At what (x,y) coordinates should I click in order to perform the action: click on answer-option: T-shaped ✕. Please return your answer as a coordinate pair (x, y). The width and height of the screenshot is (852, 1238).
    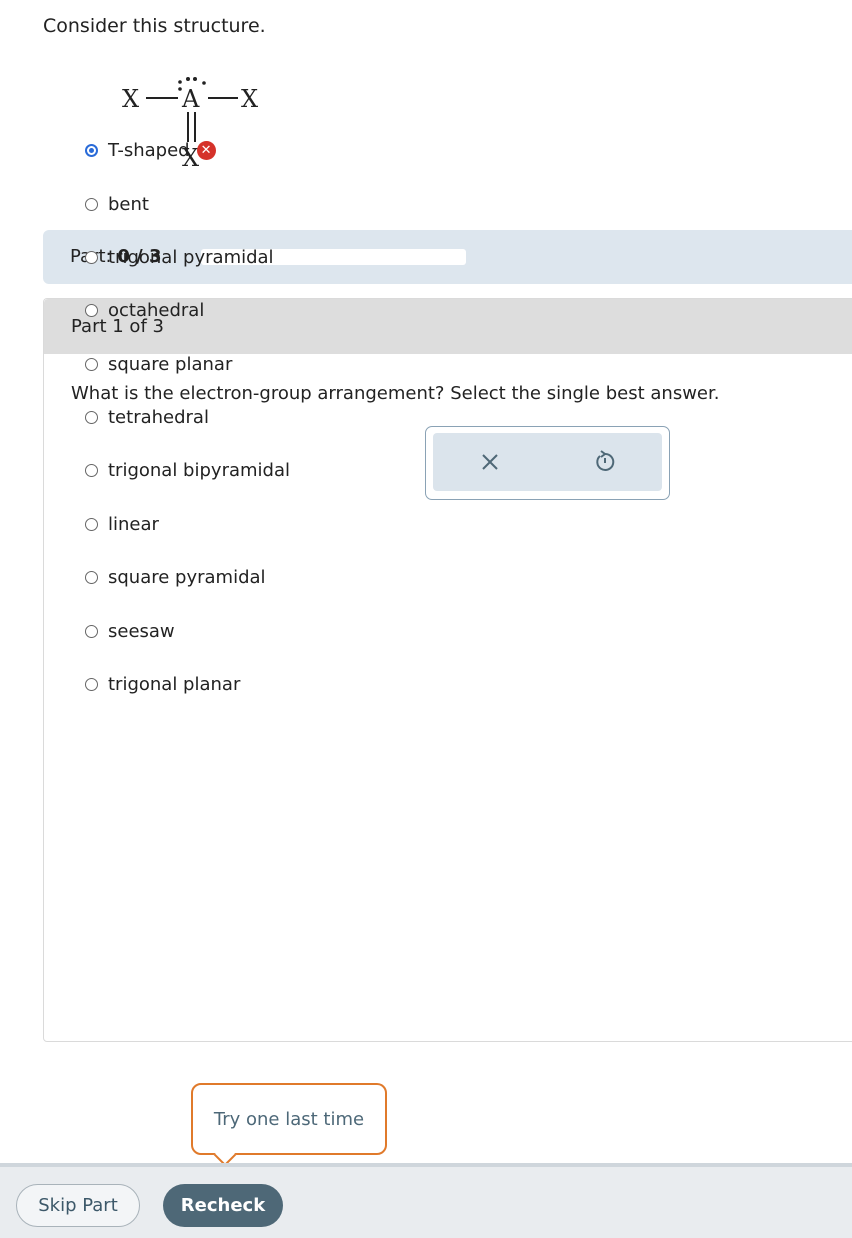
    Looking at the image, I should click on (150, 150).